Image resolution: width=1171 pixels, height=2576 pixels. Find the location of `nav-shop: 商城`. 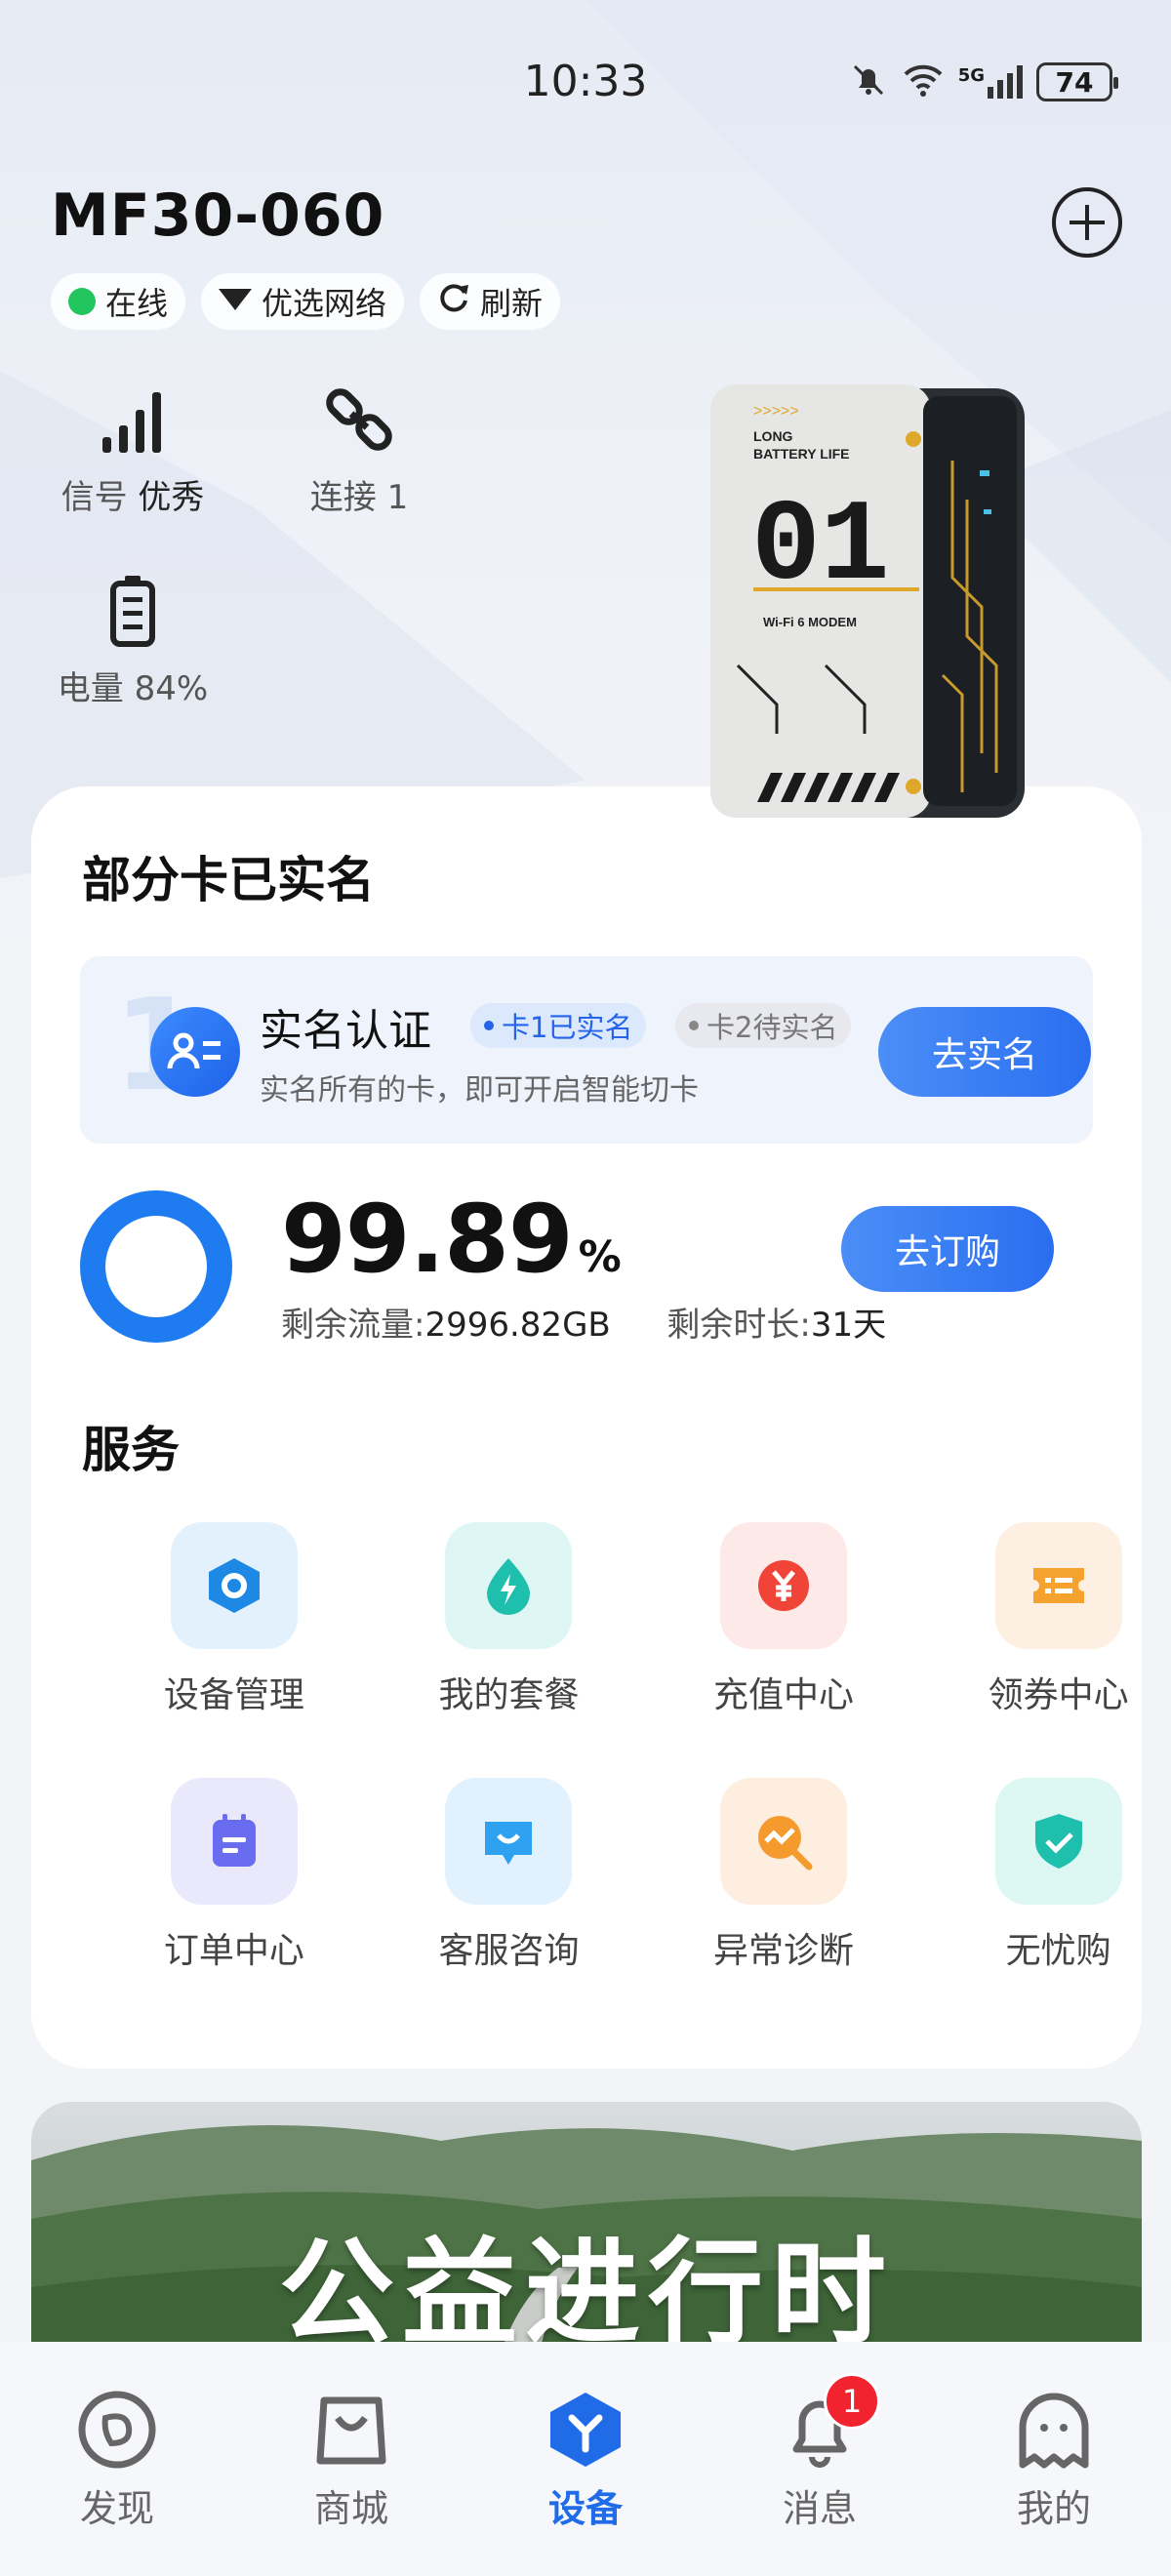

nav-shop: 商城 is located at coordinates (351, 2459).